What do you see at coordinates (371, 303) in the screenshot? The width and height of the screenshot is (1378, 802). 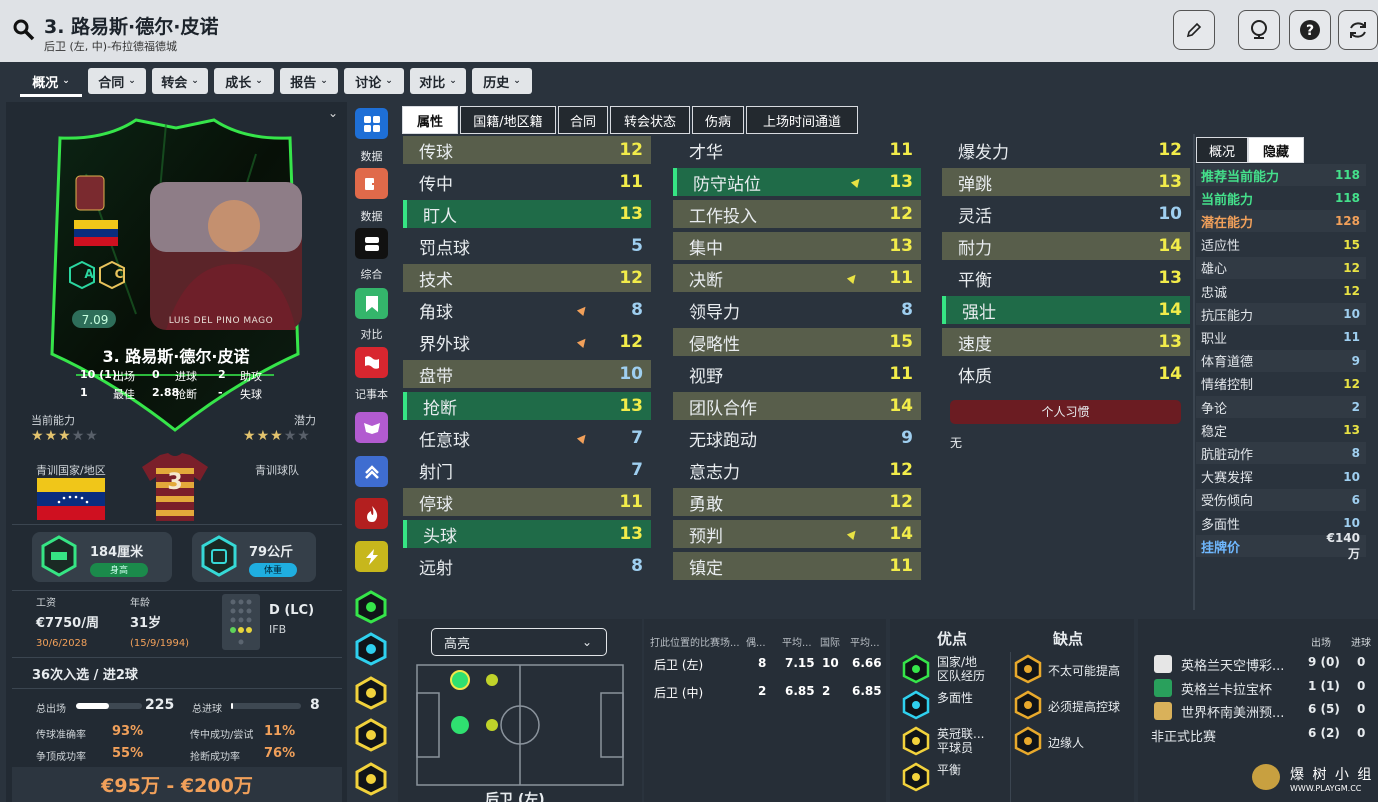 I see `compare-icon` at bounding box center [371, 303].